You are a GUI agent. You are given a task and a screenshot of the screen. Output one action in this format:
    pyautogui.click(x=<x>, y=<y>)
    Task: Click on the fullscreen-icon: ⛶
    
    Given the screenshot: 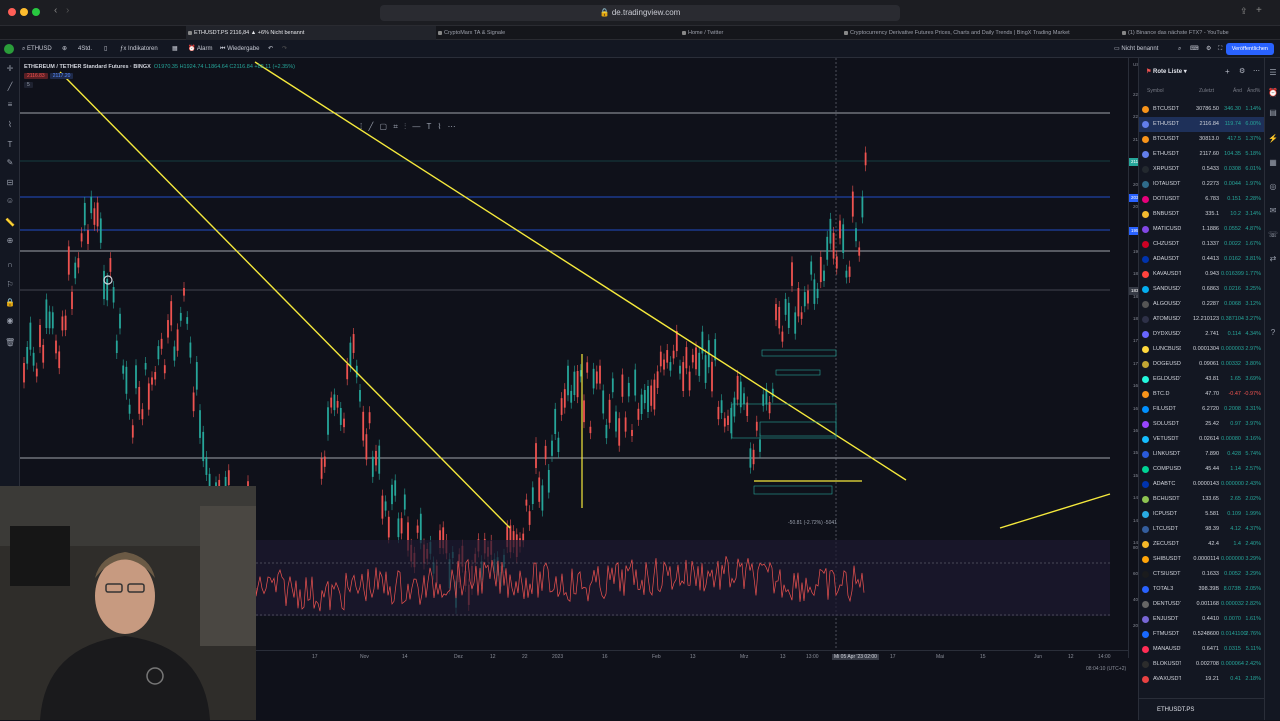 What is the action you would take?
    pyautogui.click(x=1220, y=49)
    